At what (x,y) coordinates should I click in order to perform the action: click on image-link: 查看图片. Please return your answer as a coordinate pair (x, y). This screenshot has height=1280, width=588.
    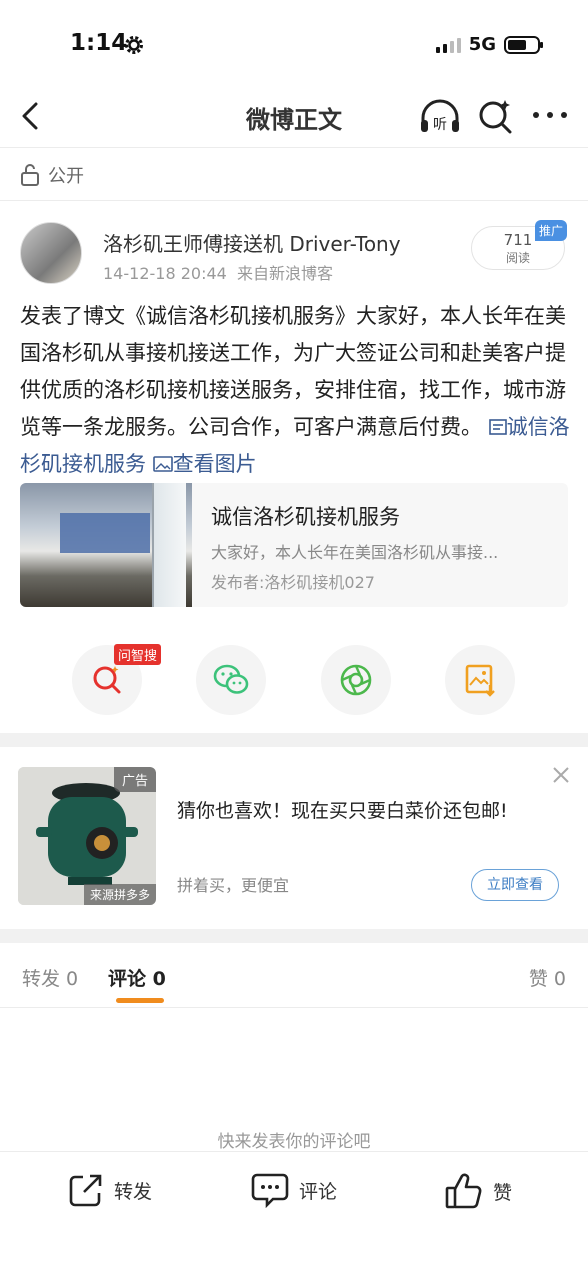
    Looking at the image, I should click on (204, 464).